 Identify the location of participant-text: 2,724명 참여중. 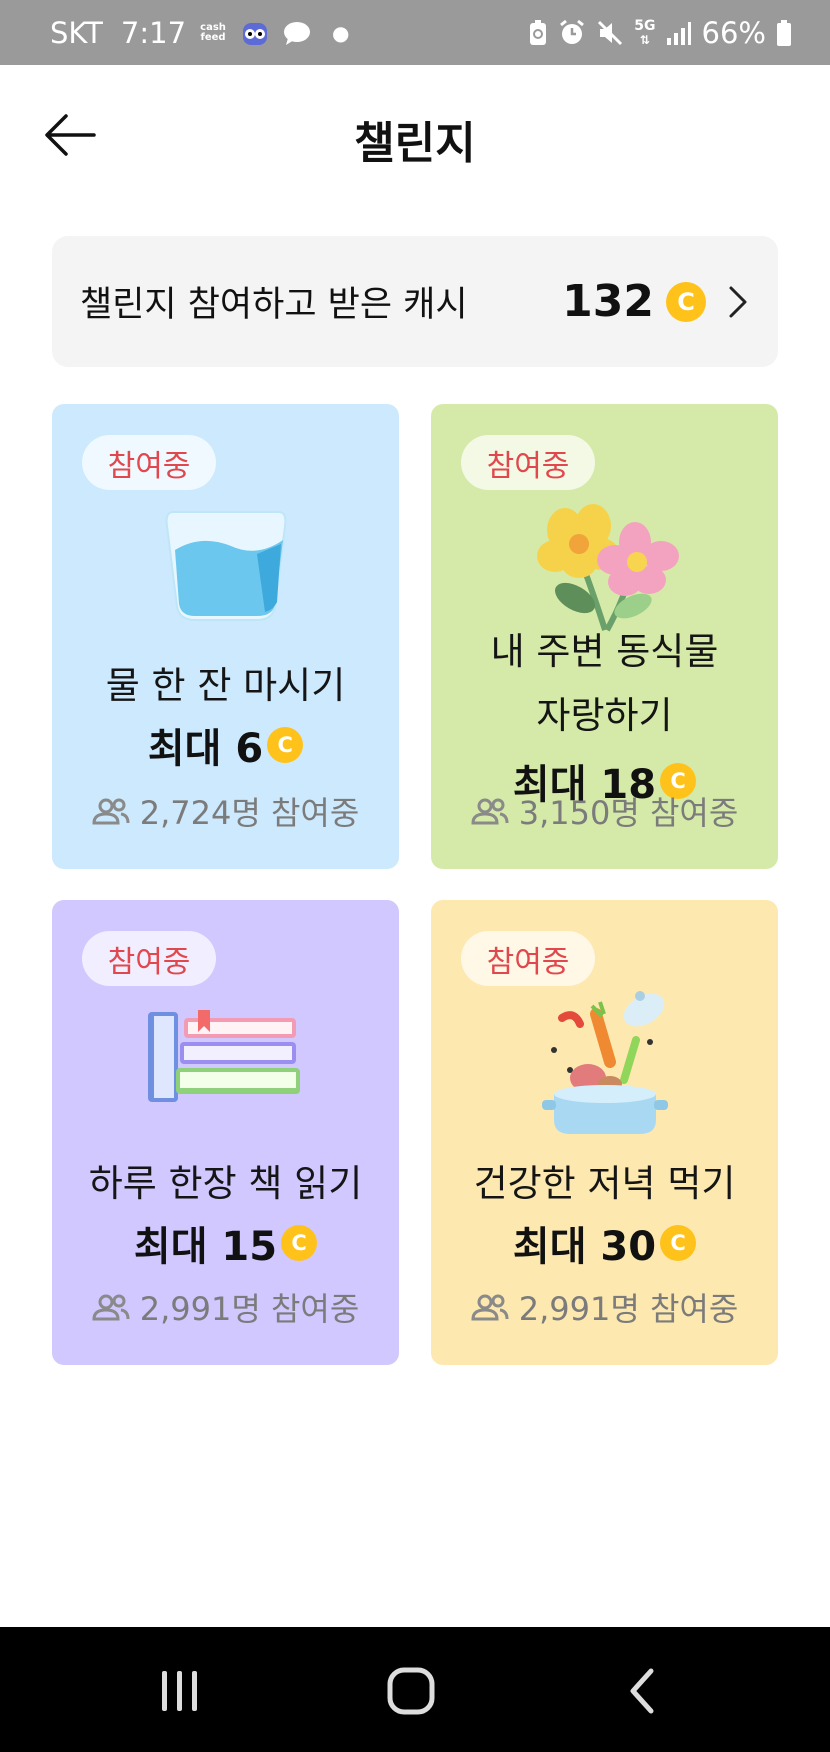
(249, 813).